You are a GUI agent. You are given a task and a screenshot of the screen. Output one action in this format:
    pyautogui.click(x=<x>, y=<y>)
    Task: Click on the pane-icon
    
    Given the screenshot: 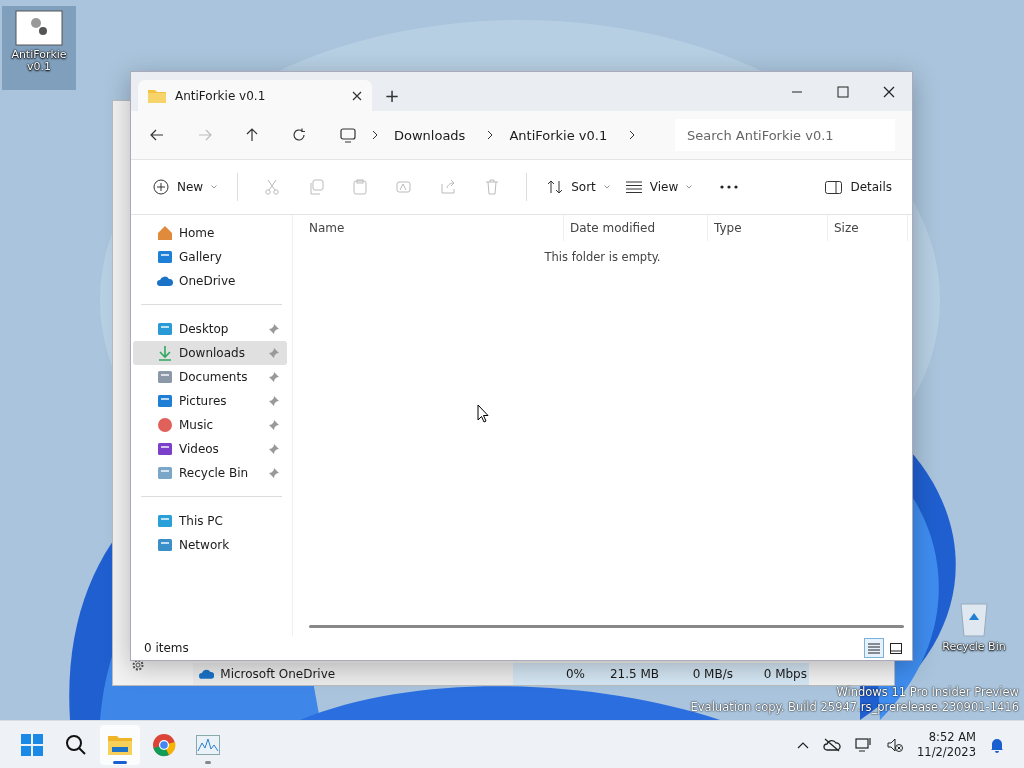 What is the action you would take?
    pyautogui.click(x=834, y=187)
    